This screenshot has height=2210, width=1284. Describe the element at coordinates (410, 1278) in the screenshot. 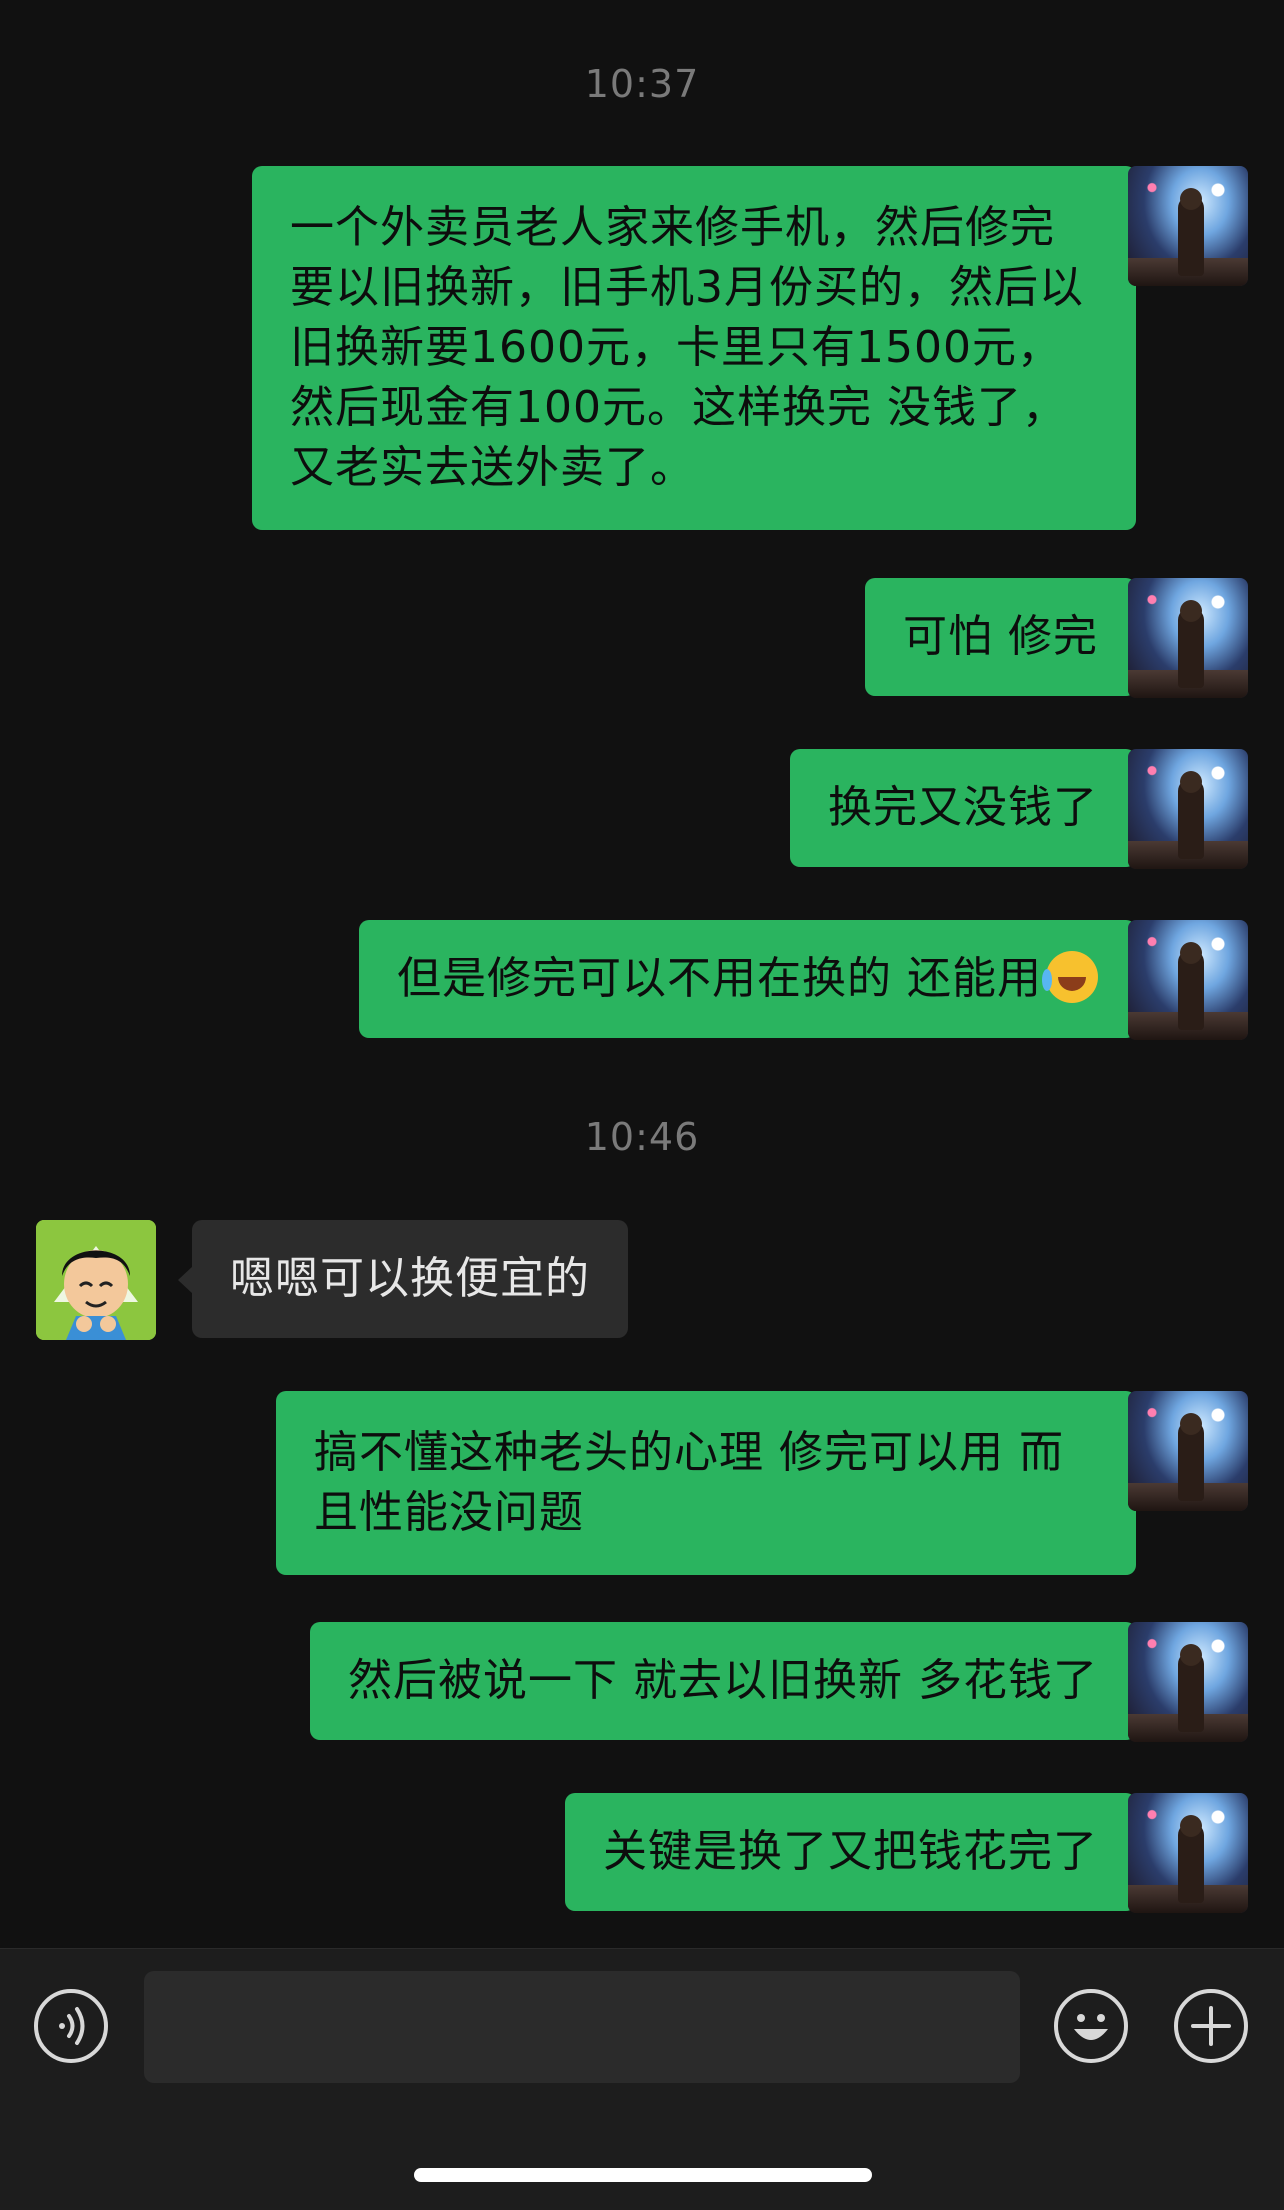

I see `message-text: 嗯嗯可以换便宜的` at that location.